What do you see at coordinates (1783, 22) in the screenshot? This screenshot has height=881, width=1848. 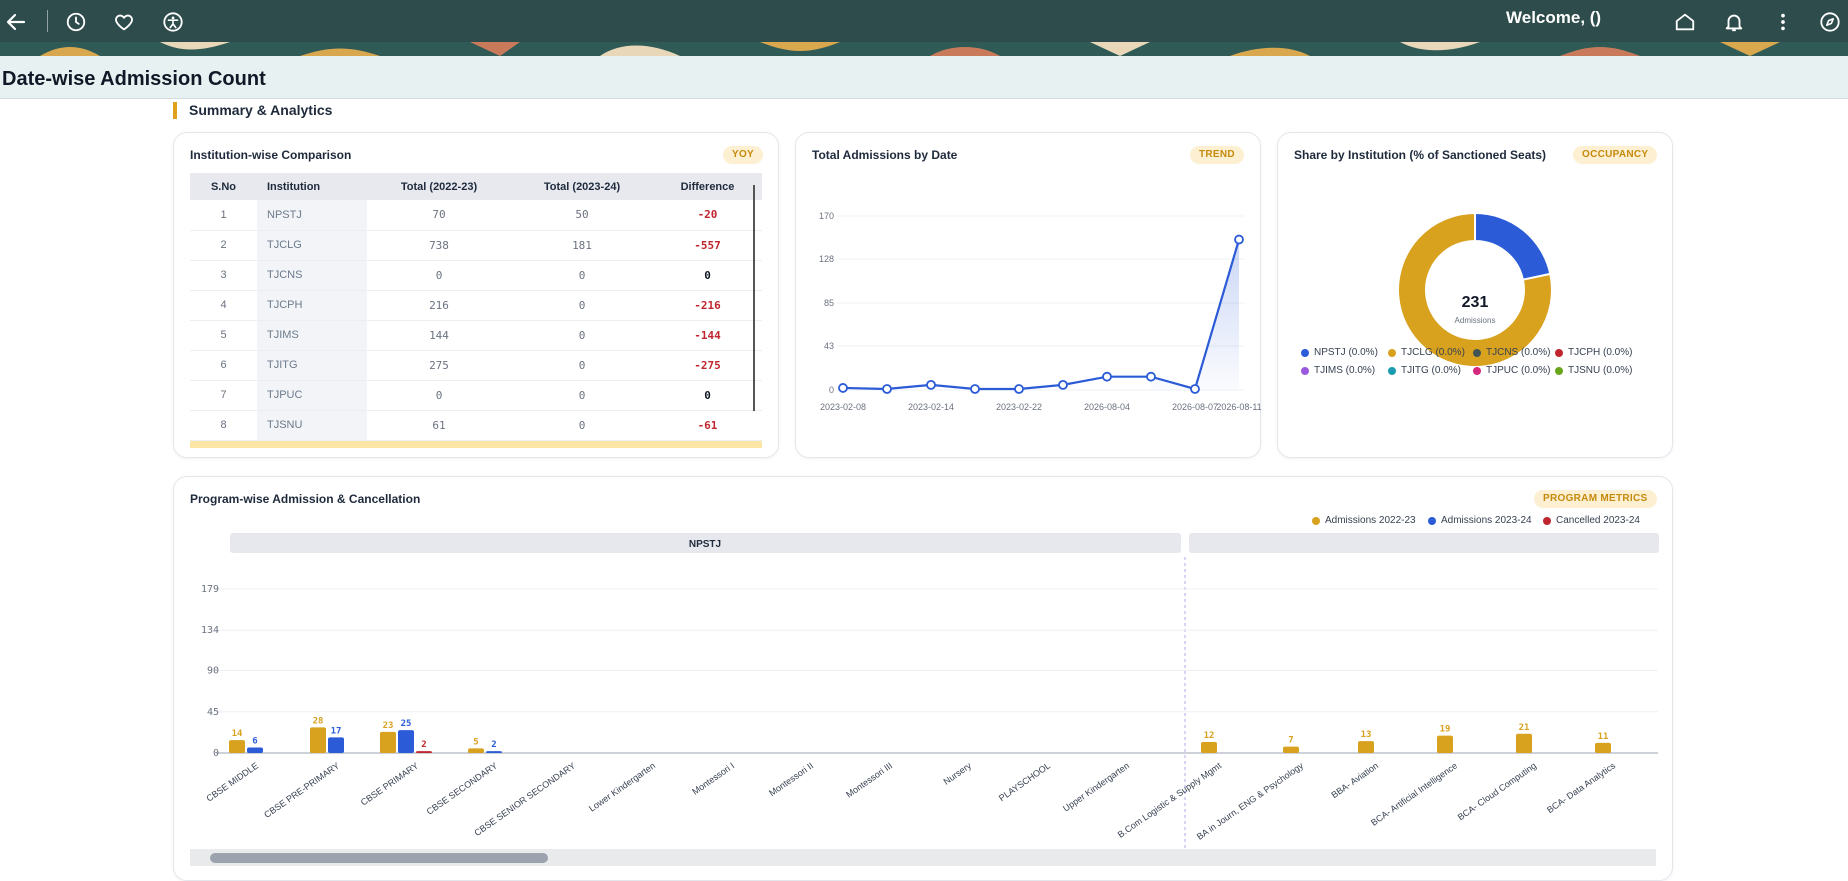 I see `more-options-icon` at bounding box center [1783, 22].